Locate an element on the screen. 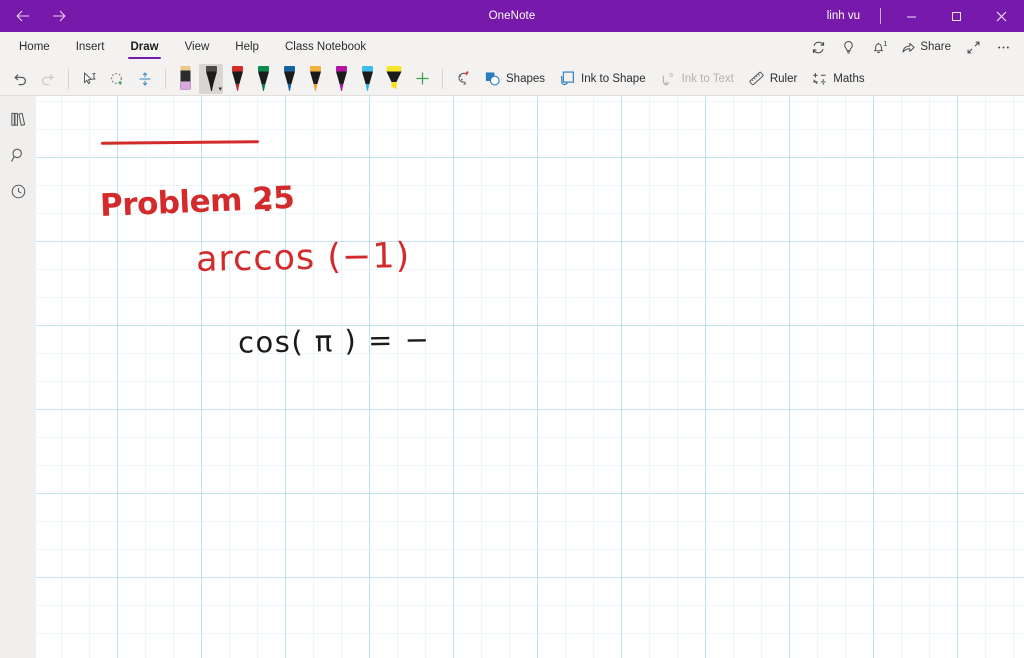 The width and height of the screenshot is (1024, 658). pen-green-icon is located at coordinates (263, 78).